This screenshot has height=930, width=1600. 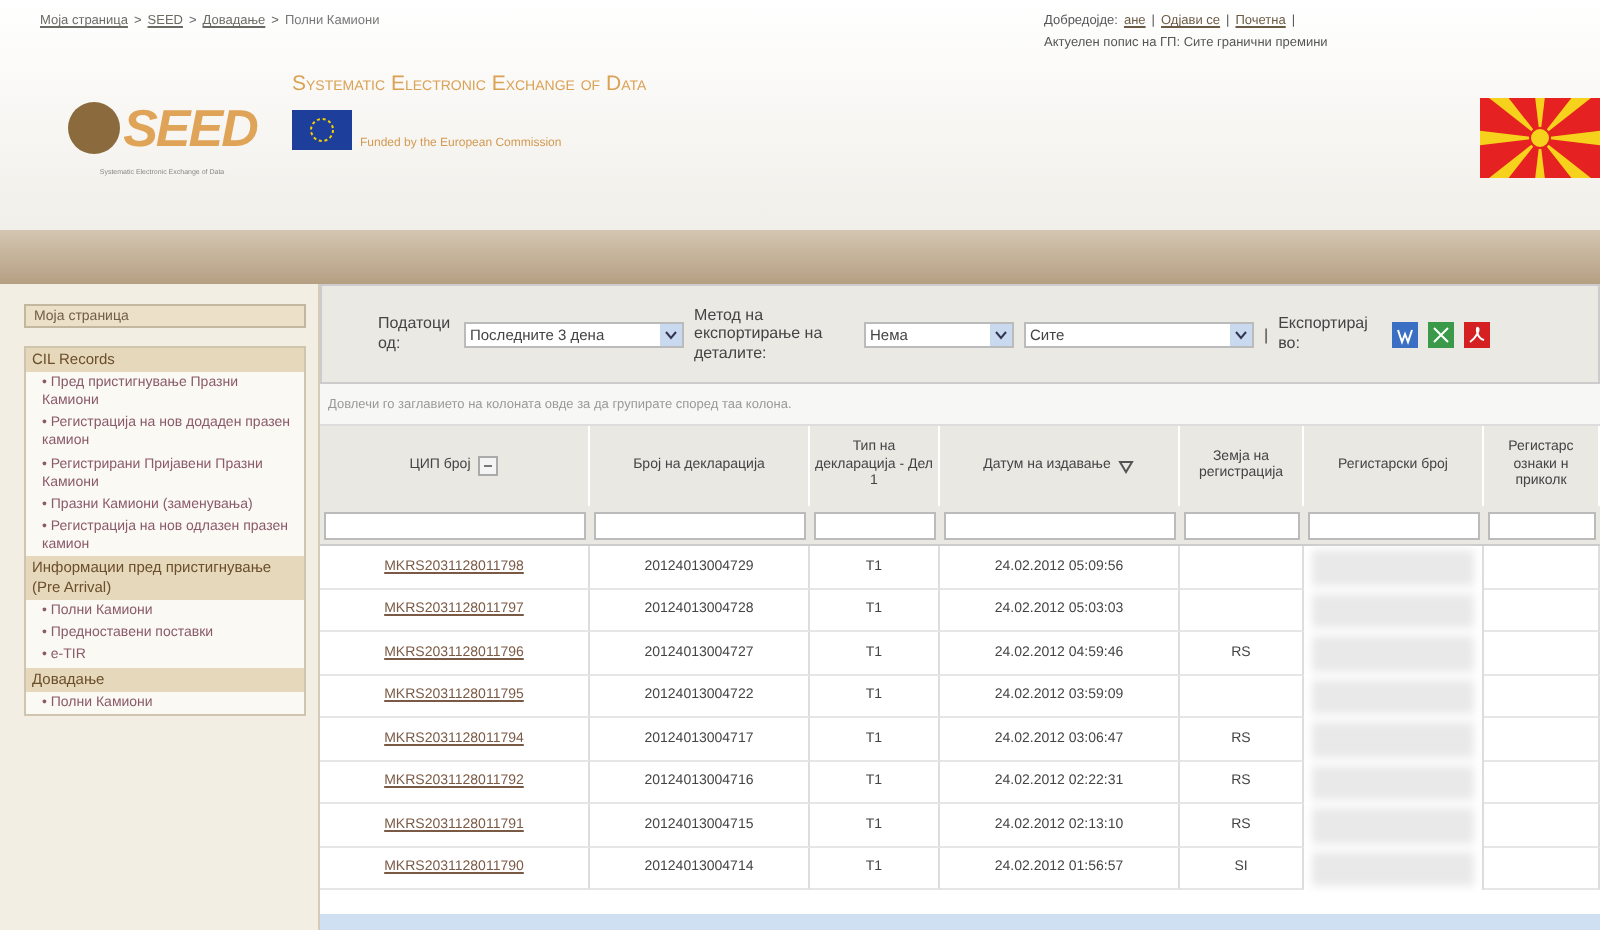 I want to click on logo-text: SEED, so click(x=190, y=128).